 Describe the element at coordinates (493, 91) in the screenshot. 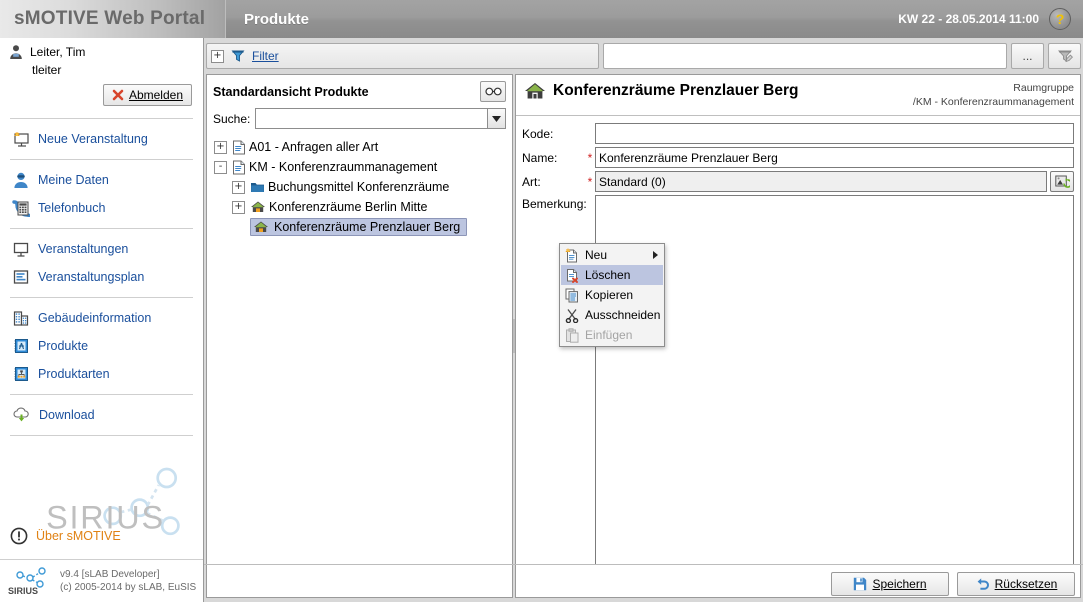

I see `view-glasses-button` at that location.